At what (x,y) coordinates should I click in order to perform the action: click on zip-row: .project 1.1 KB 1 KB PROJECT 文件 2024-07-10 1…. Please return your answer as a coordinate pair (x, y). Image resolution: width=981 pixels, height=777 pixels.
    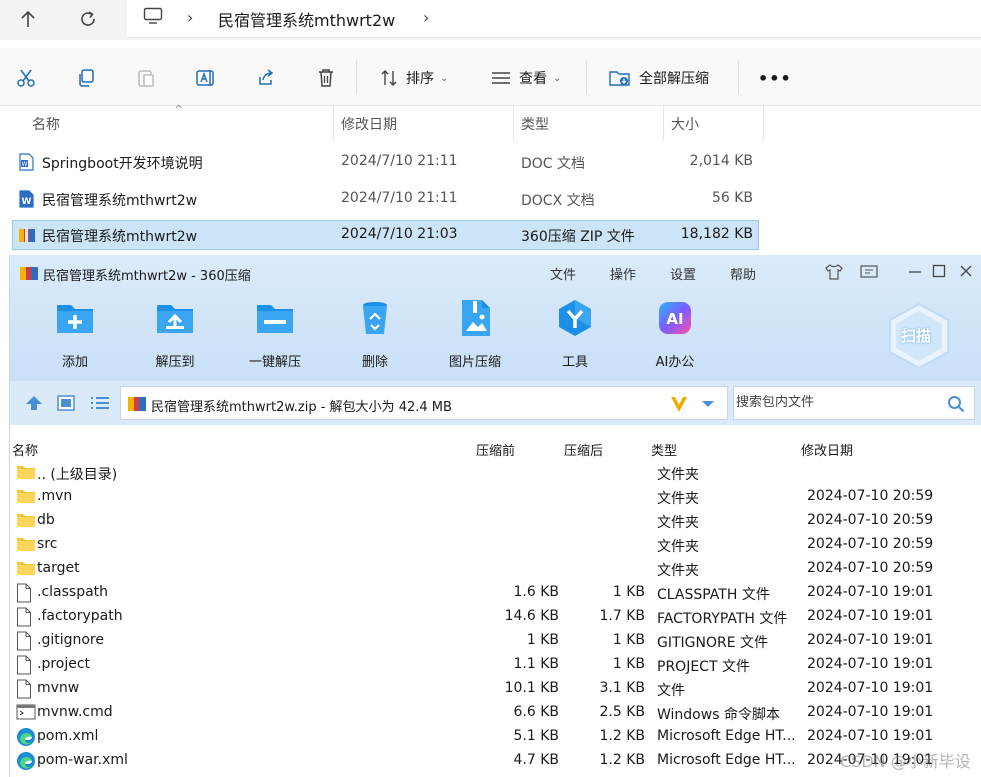
    Looking at the image, I should click on (495, 665).